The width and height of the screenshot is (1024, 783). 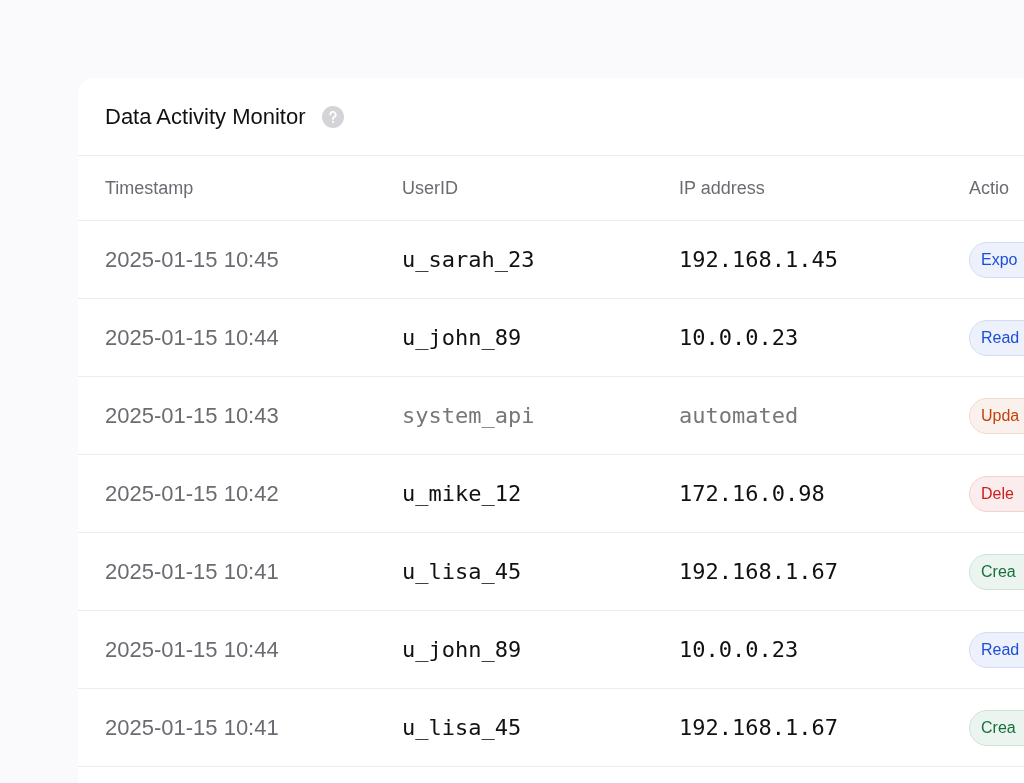 What do you see at coordinates (996, 415) in the screenshot?
I see `action-tag: Upda` at bounding box center [996, 415].